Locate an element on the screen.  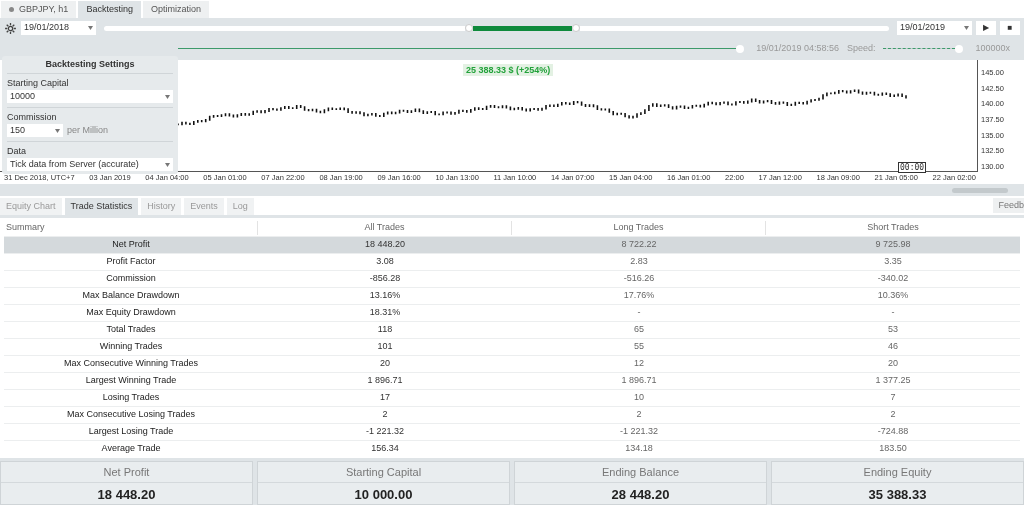
playback-slider is located at coordinates (461, 49).